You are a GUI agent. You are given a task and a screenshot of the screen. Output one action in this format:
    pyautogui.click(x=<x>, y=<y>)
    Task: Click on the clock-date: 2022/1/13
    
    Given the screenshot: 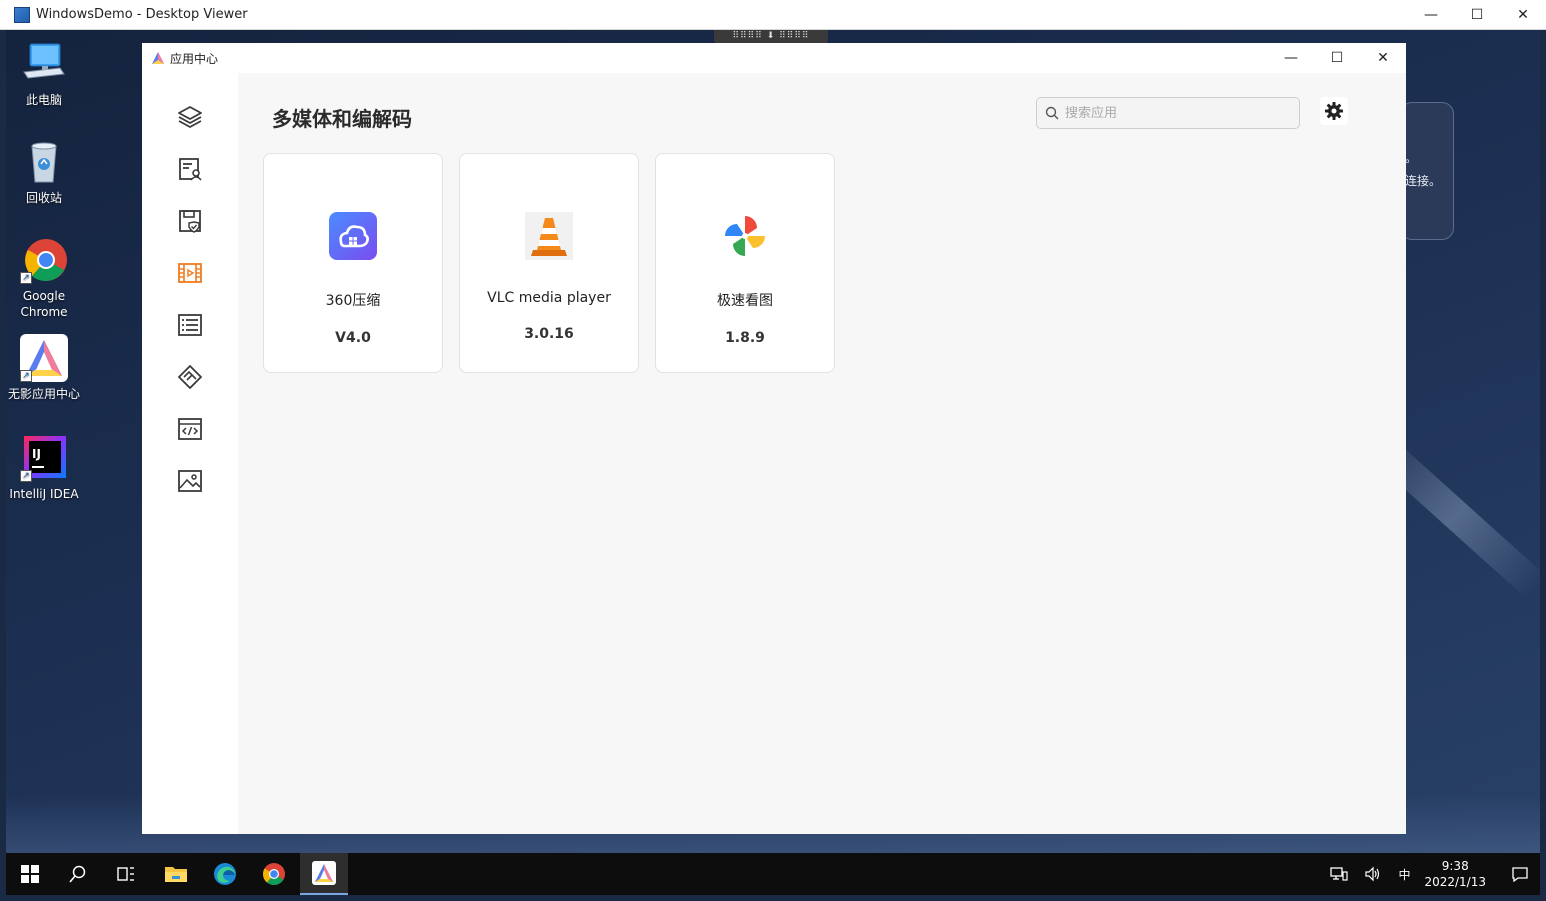 What is the action you would take?
    pyautogui.click(x=1455, y=882)
    